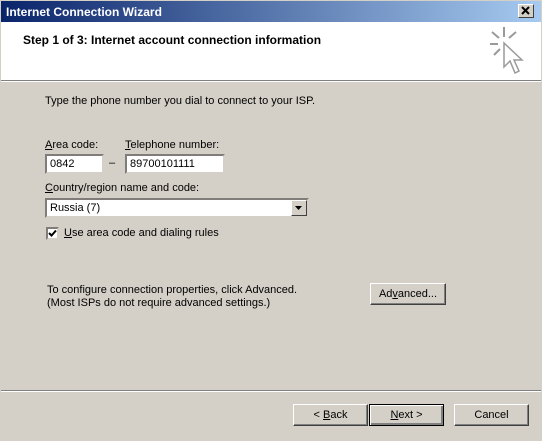 The height and width of the screenshot is (441, 542). I want to click on close-button, so click(526, 11).